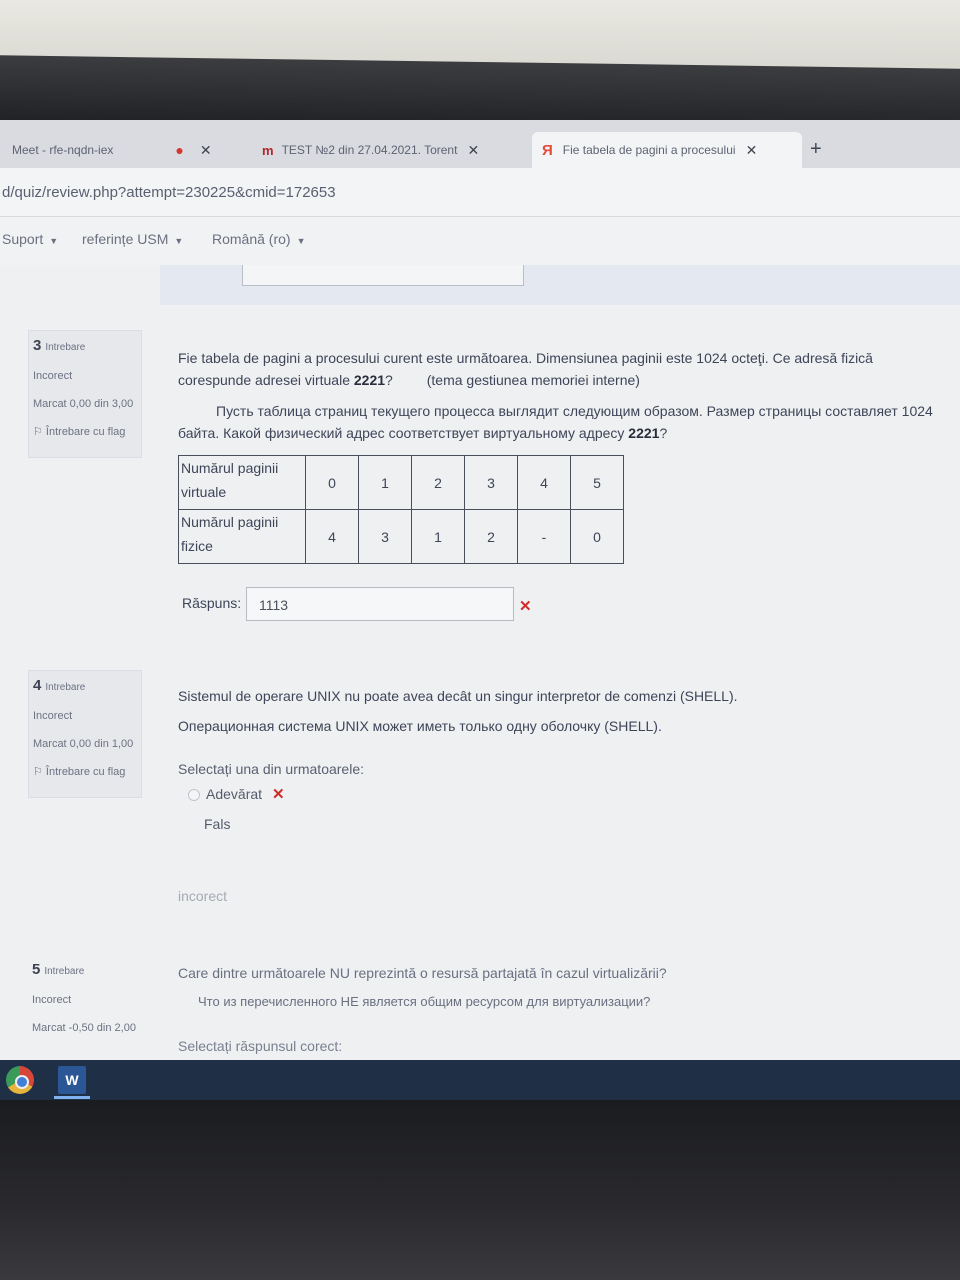 This screenshot has width=960, height=1280. Describe the element at coordinates (194, 795) in the screenshot. I see `radio-button` at that location.